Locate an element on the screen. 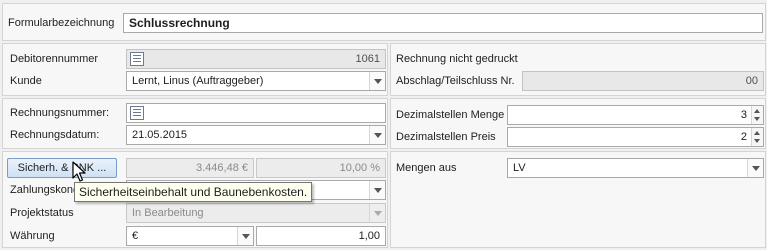  decimals-price-spinner: 2 is located at coordinates (635, 137).